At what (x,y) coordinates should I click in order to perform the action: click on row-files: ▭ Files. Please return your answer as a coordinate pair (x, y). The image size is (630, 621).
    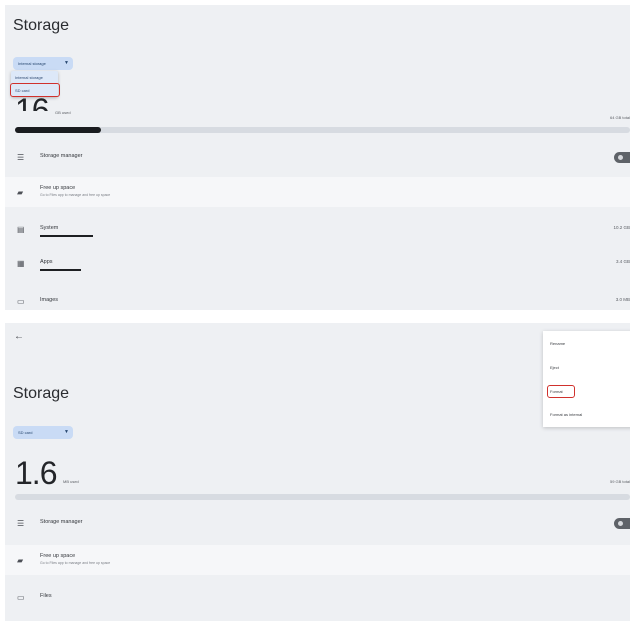
    Looking at the image, I should click on (317, 598).